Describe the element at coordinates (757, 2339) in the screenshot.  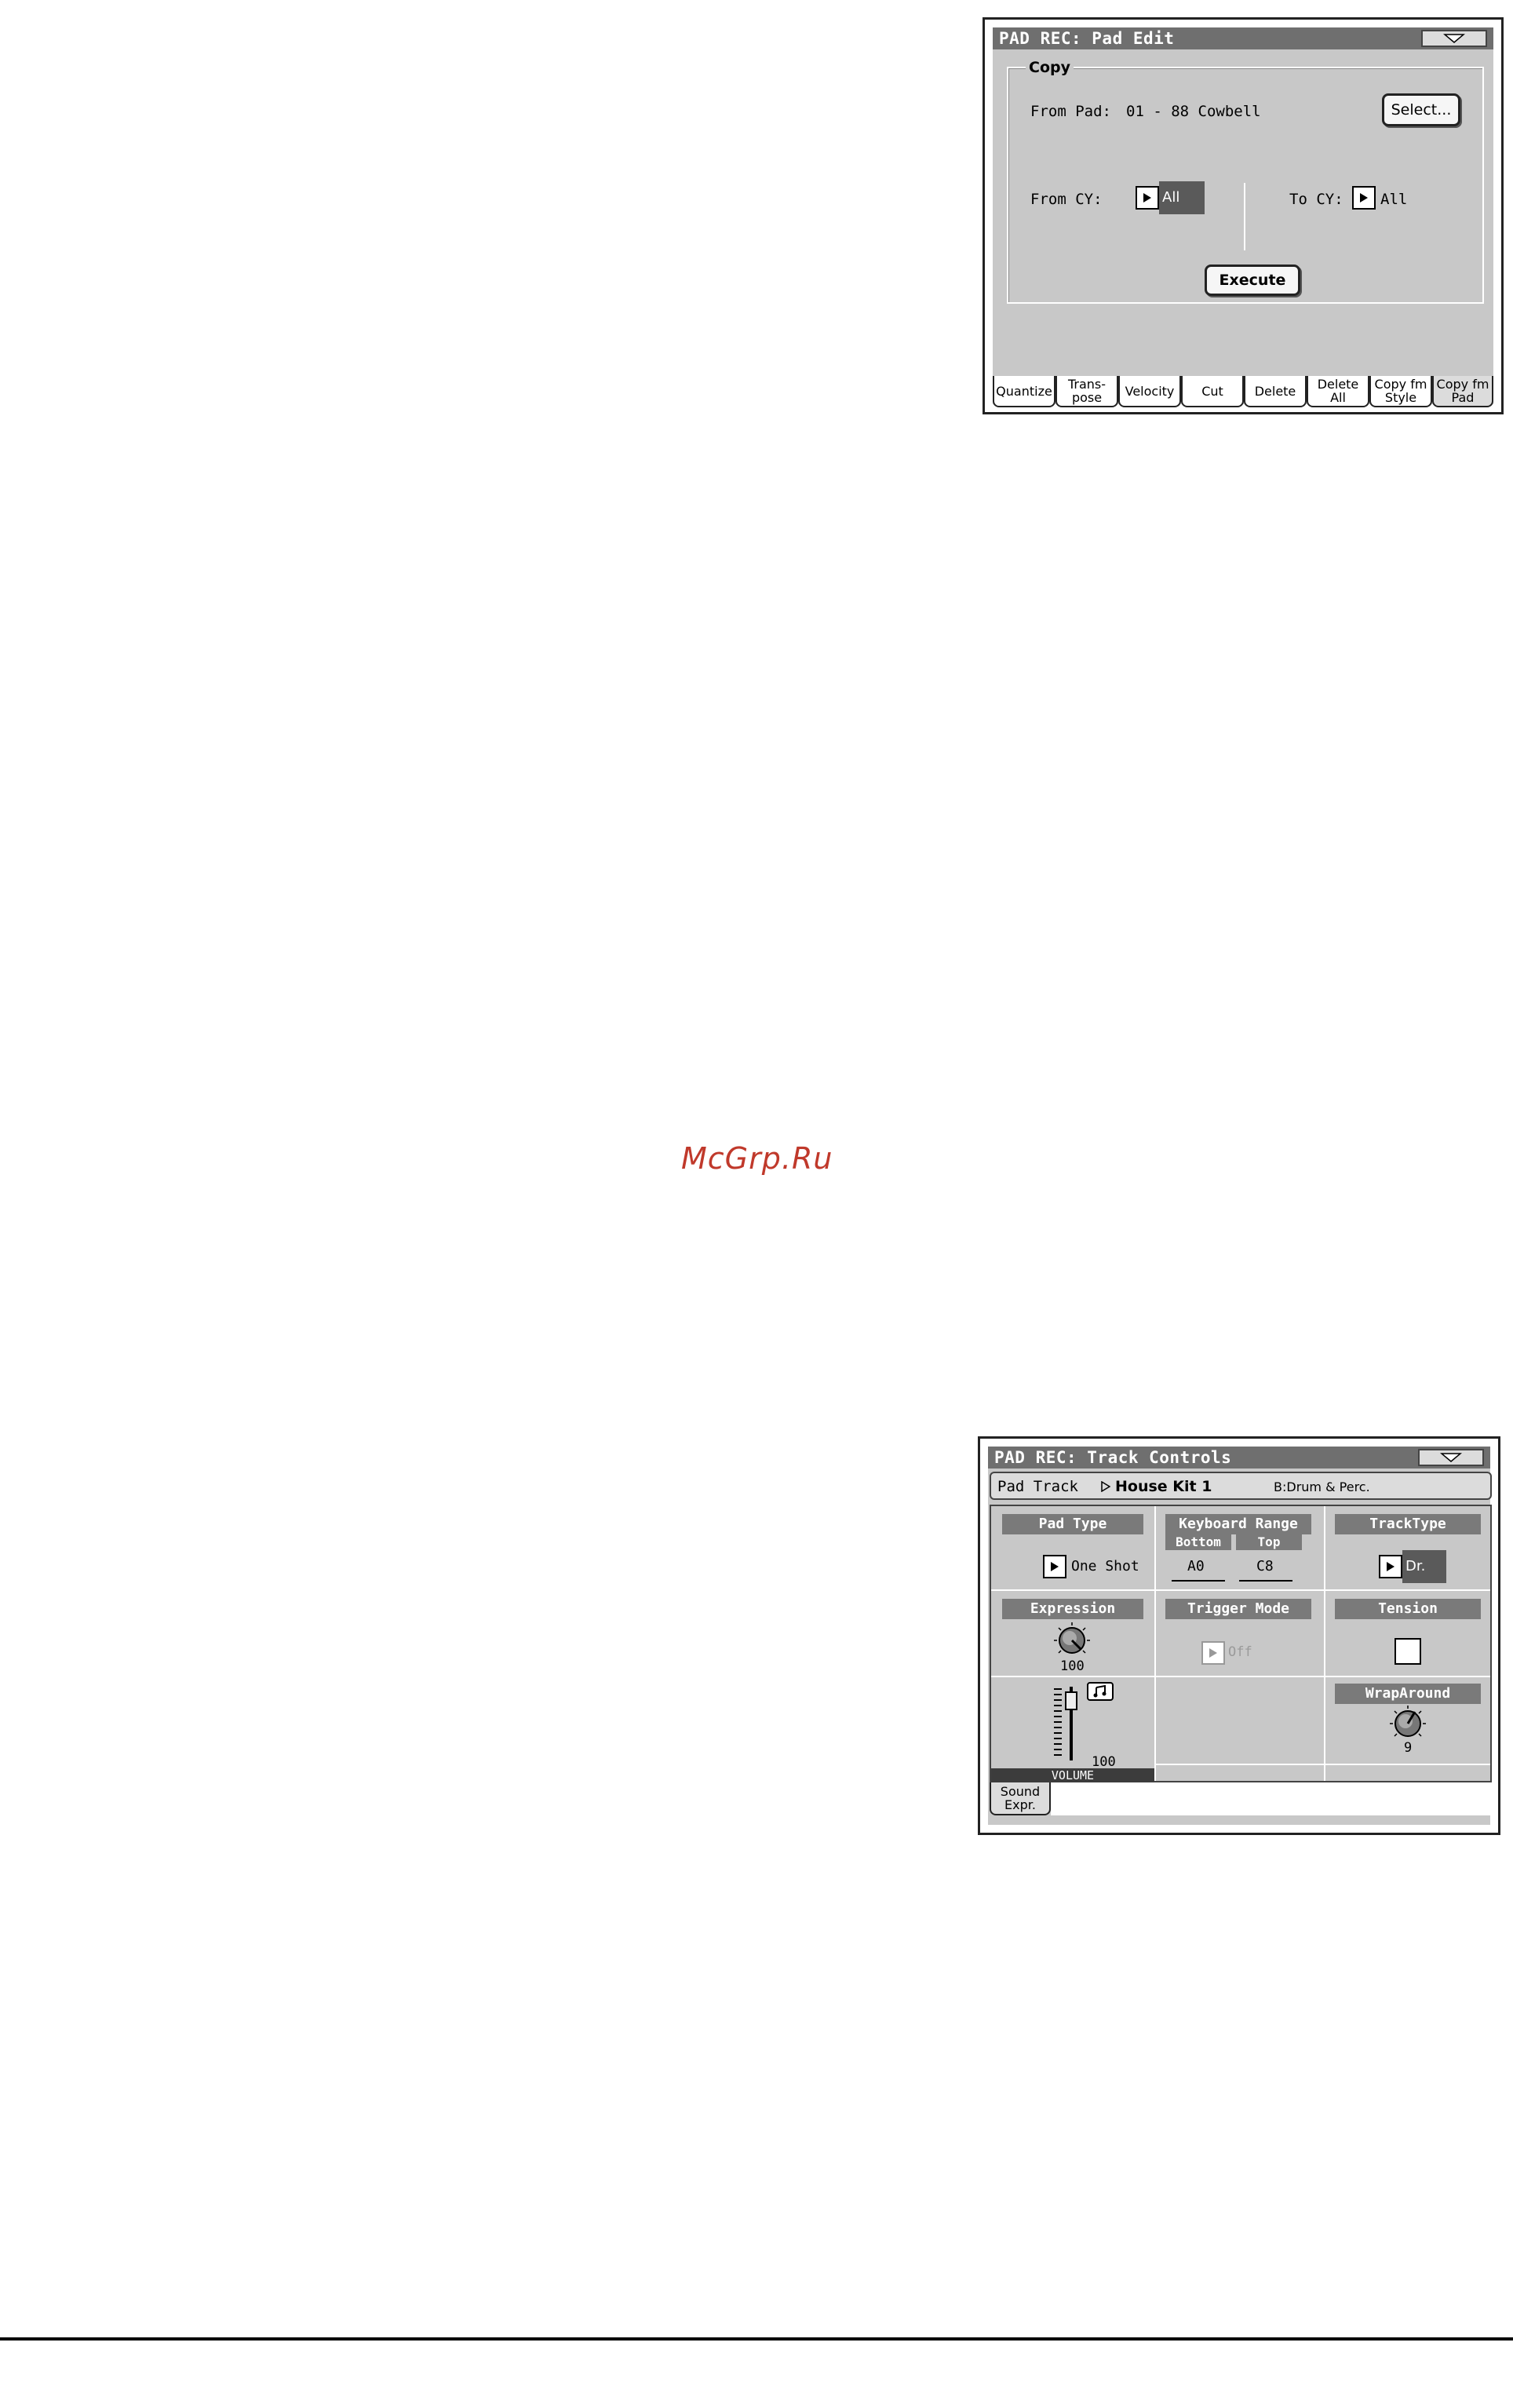
I see `page-footer-rule` at that location.